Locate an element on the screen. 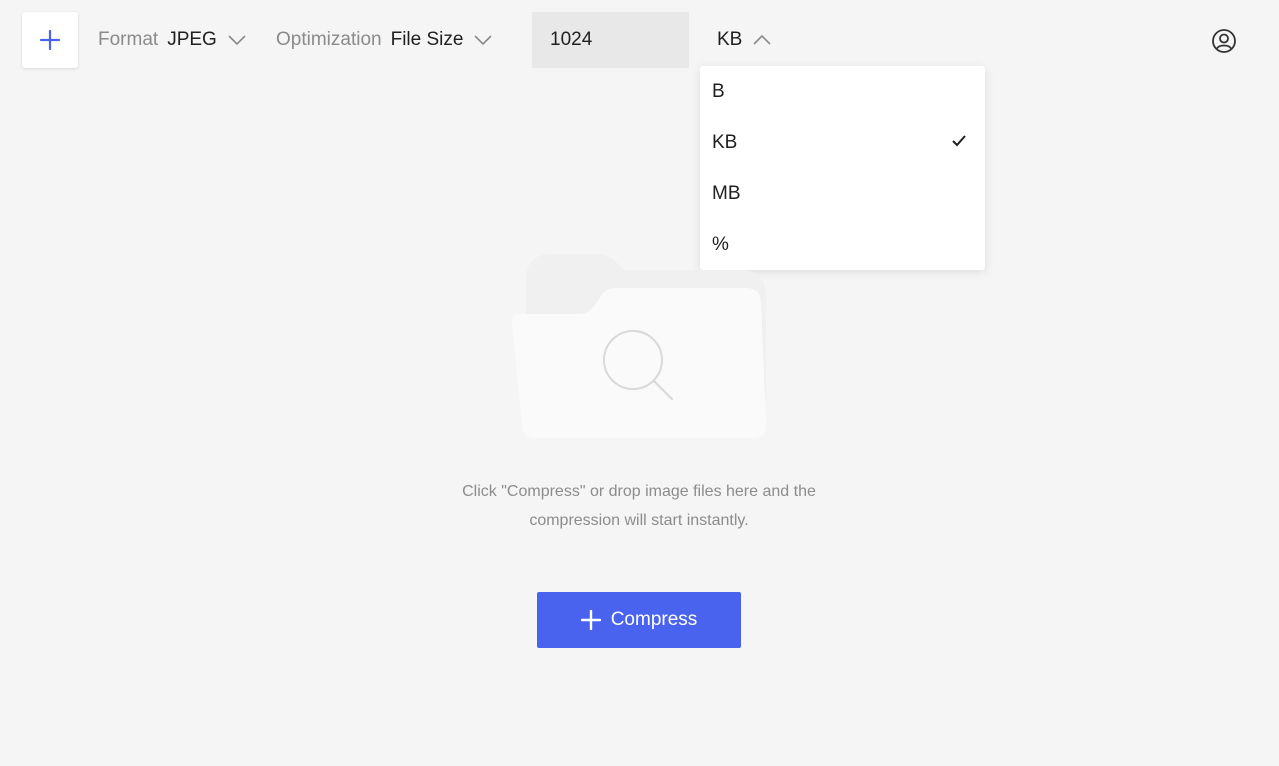 Image resolution: width=1279 pixels, height=766 pixels. format-selector: Format JPEG is located at coordinates (172, 40).